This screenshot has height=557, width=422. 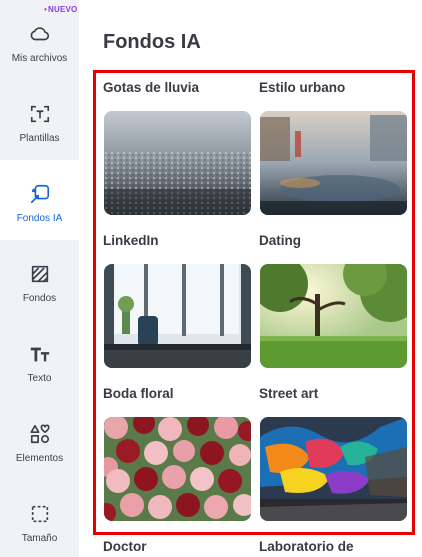 I want to click on resize-icon, so click(x=40, y=514).